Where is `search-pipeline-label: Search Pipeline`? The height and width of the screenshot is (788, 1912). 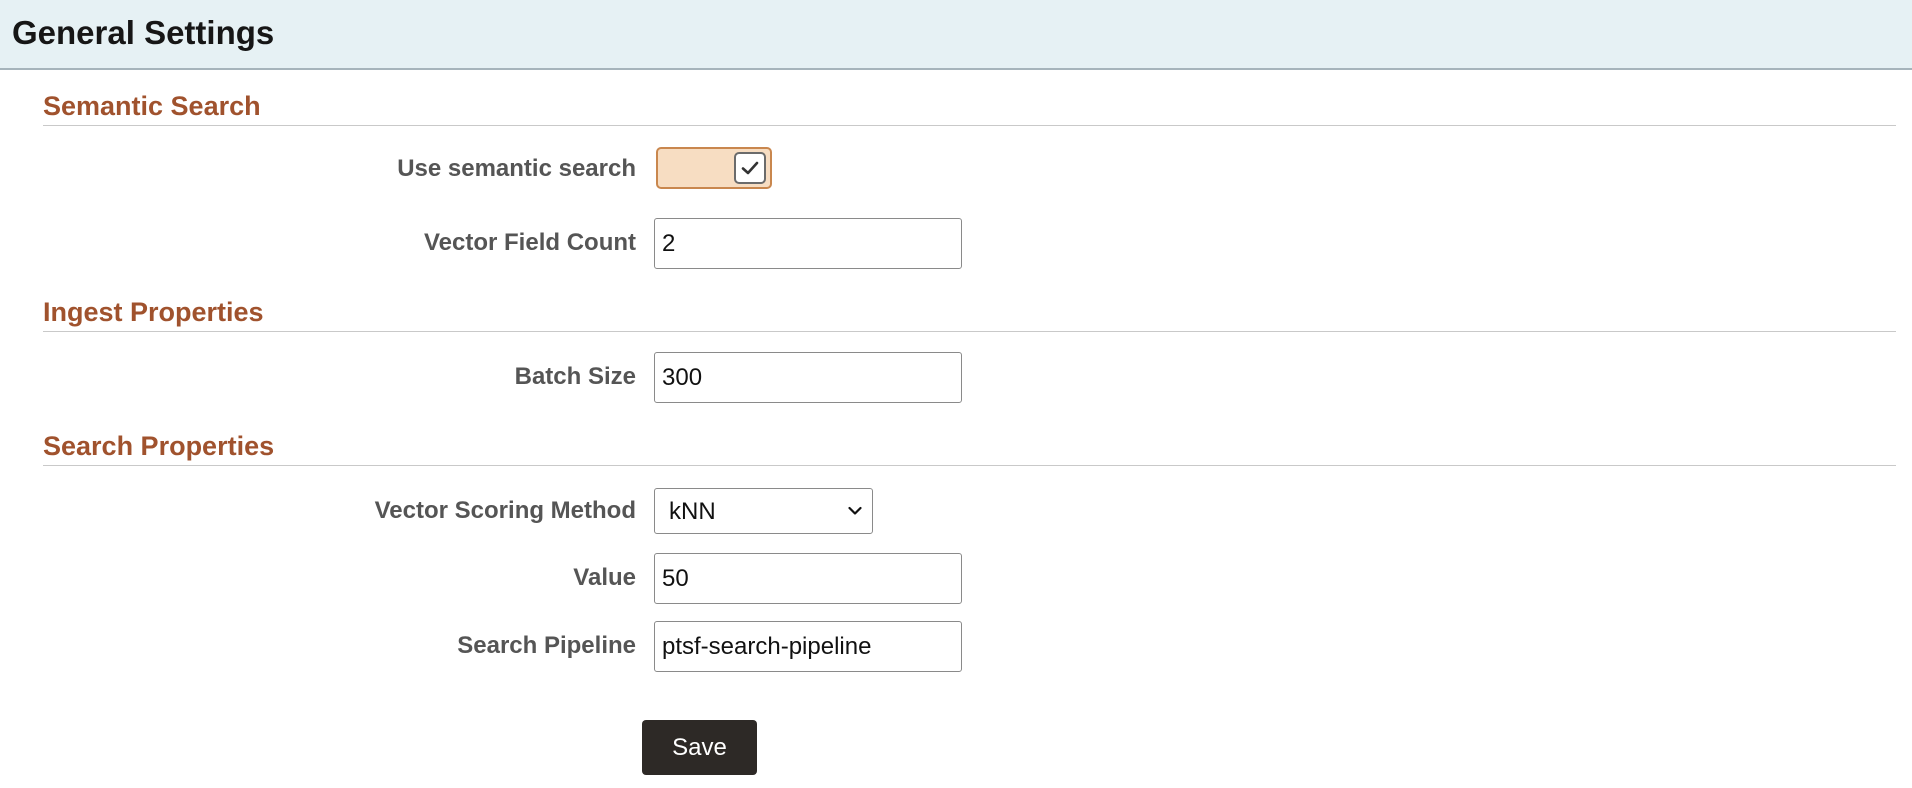 search-pipeline-label: Search Pipeline is located at coordinates (546, 645).